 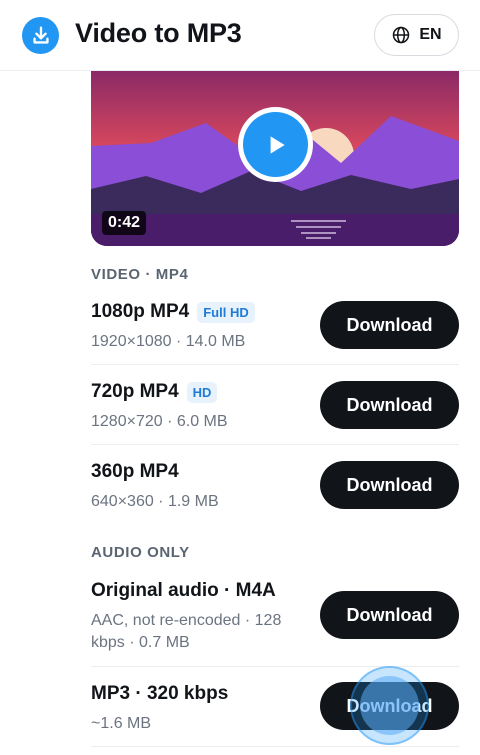 What do you see at coordinates (389, 615) in the screenshot?
I see `download-button-m4a: Download` at bounding box center [389, 615].